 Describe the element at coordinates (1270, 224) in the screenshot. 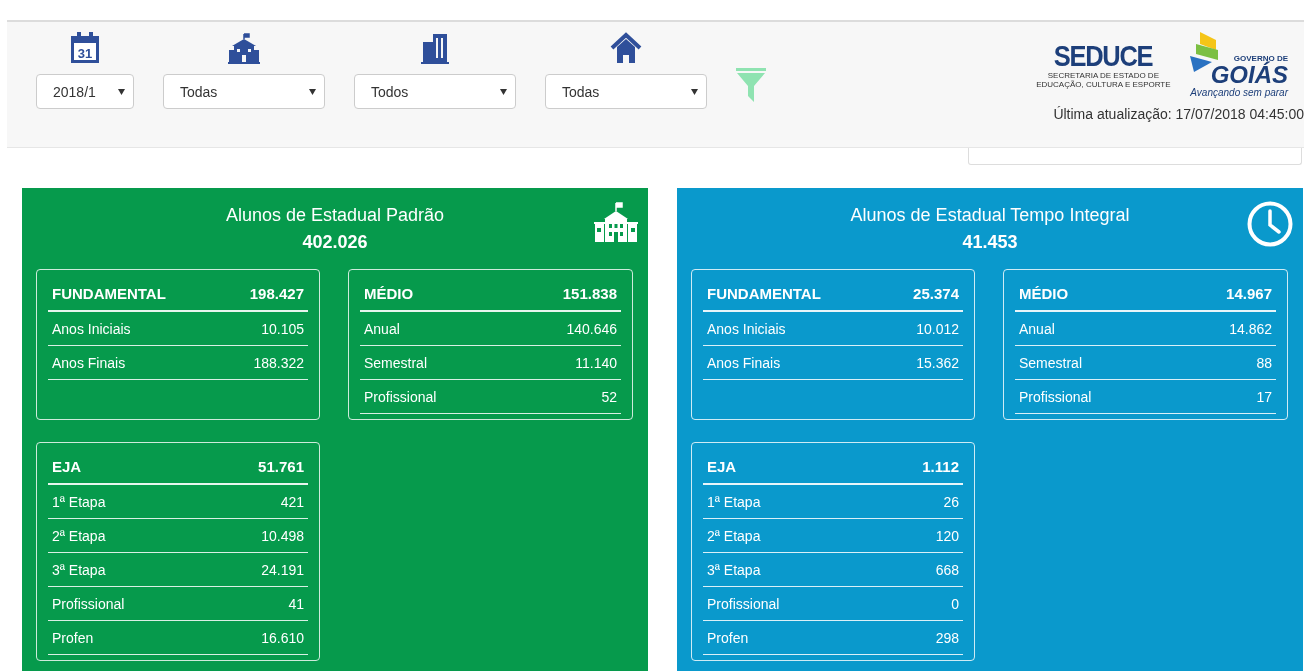

I see `clock-icon` at that location.